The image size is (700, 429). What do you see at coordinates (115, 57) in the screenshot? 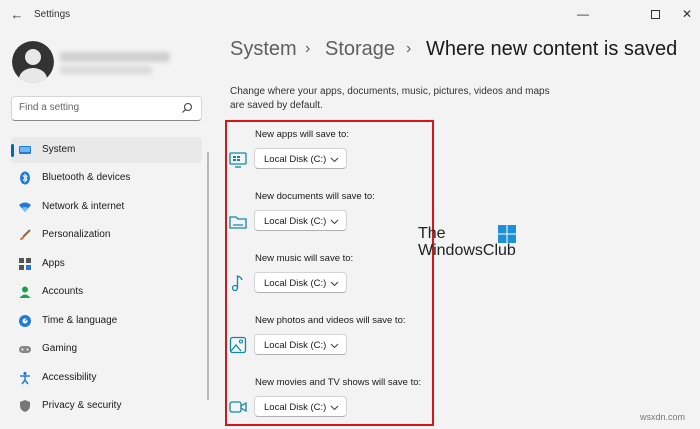
I see `user-name-redacted` at bounding box center [115, 57].